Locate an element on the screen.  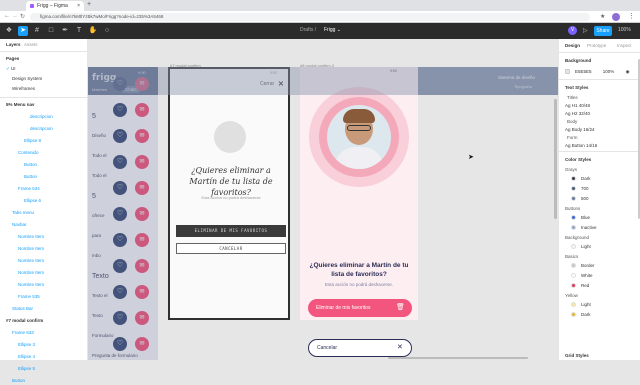
layer-item: Ellipse 6 is located at coordinates (44, 201).